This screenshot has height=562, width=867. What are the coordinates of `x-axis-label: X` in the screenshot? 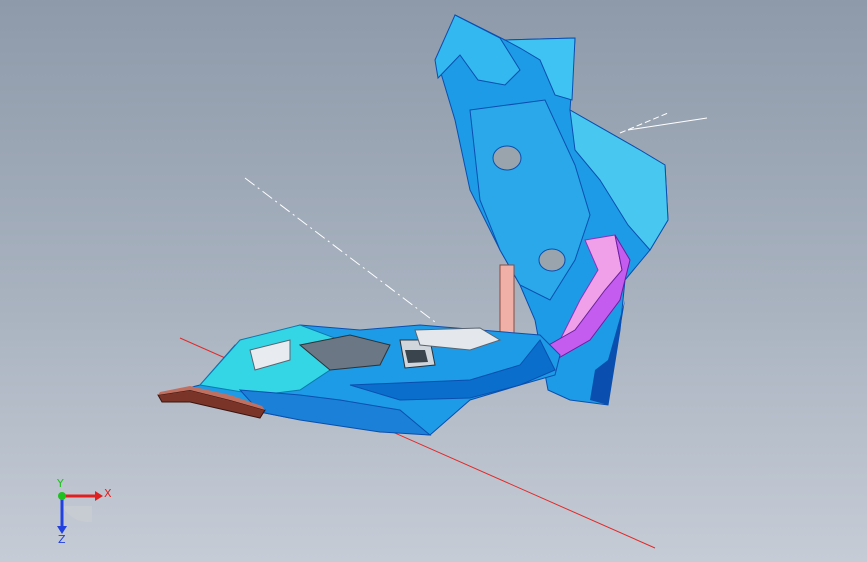 It's located at (108, 493).